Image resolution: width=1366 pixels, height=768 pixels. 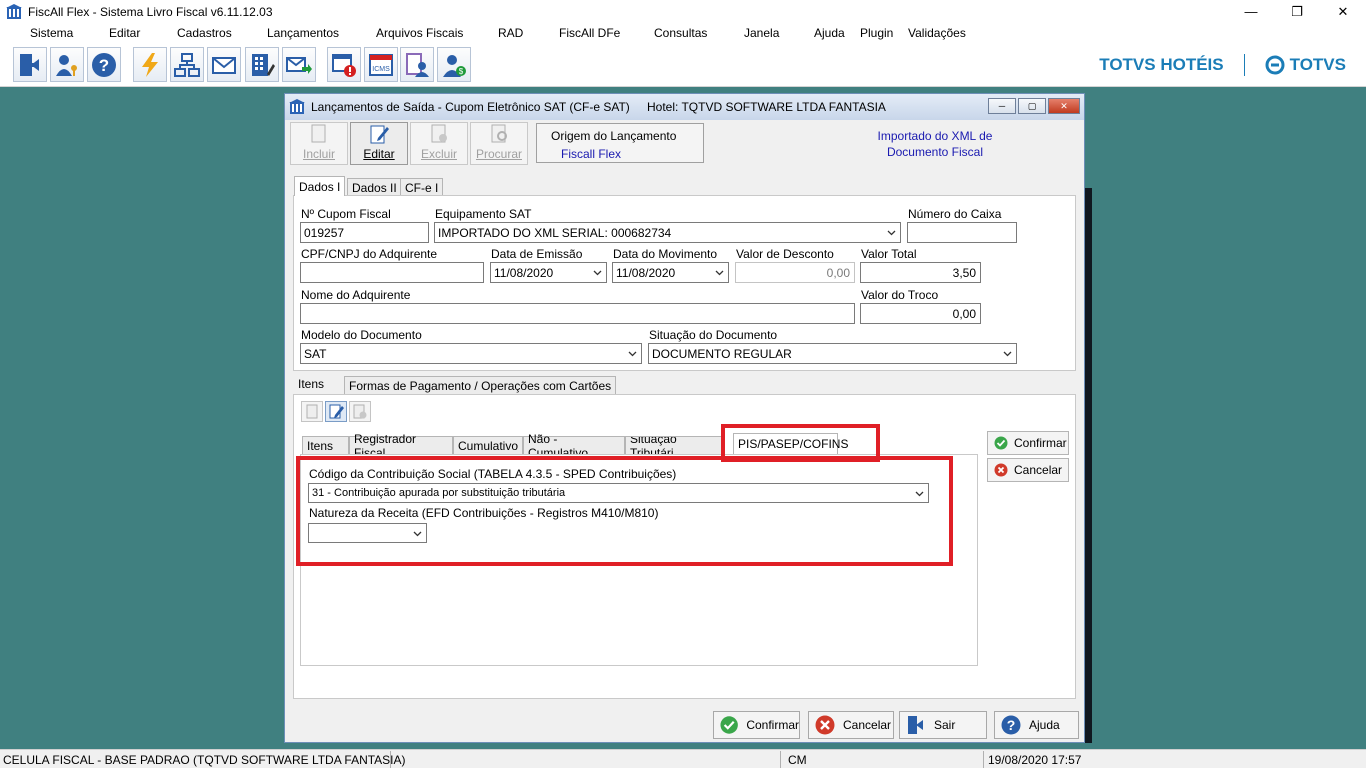 I want to click on item-new-button, so click(x=312, y=411).